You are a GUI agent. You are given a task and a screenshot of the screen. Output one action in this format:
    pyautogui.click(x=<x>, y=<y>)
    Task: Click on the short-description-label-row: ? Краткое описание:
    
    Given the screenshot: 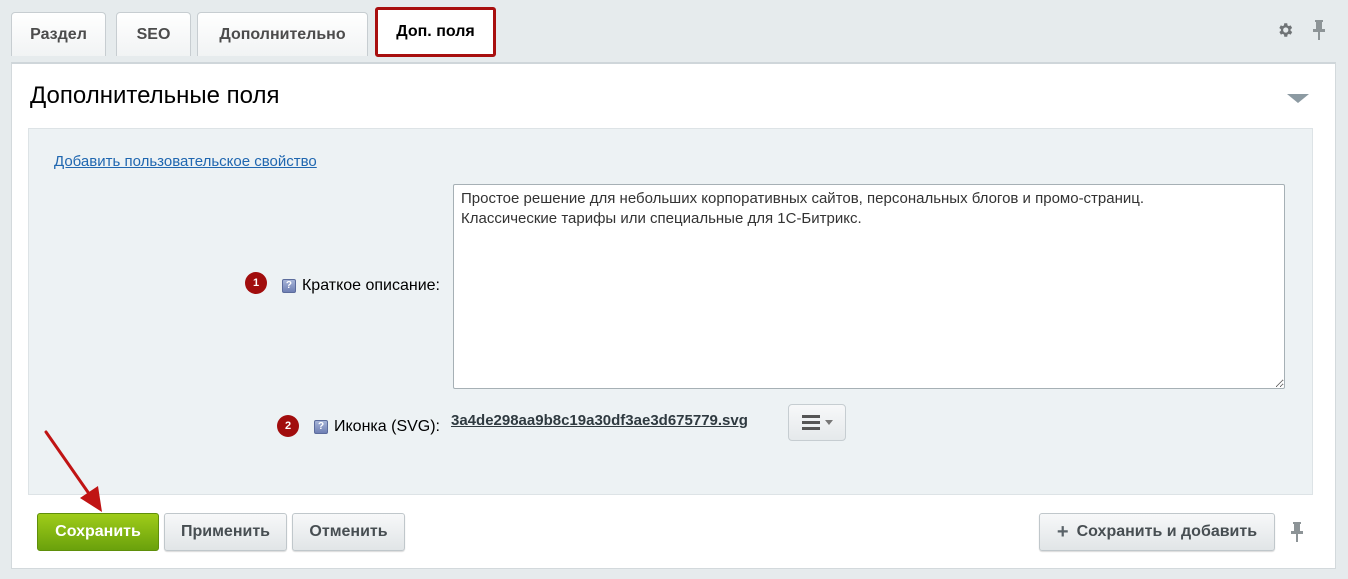 What is the action you would take?
    pyautogui.click(x=360, y=286)
    